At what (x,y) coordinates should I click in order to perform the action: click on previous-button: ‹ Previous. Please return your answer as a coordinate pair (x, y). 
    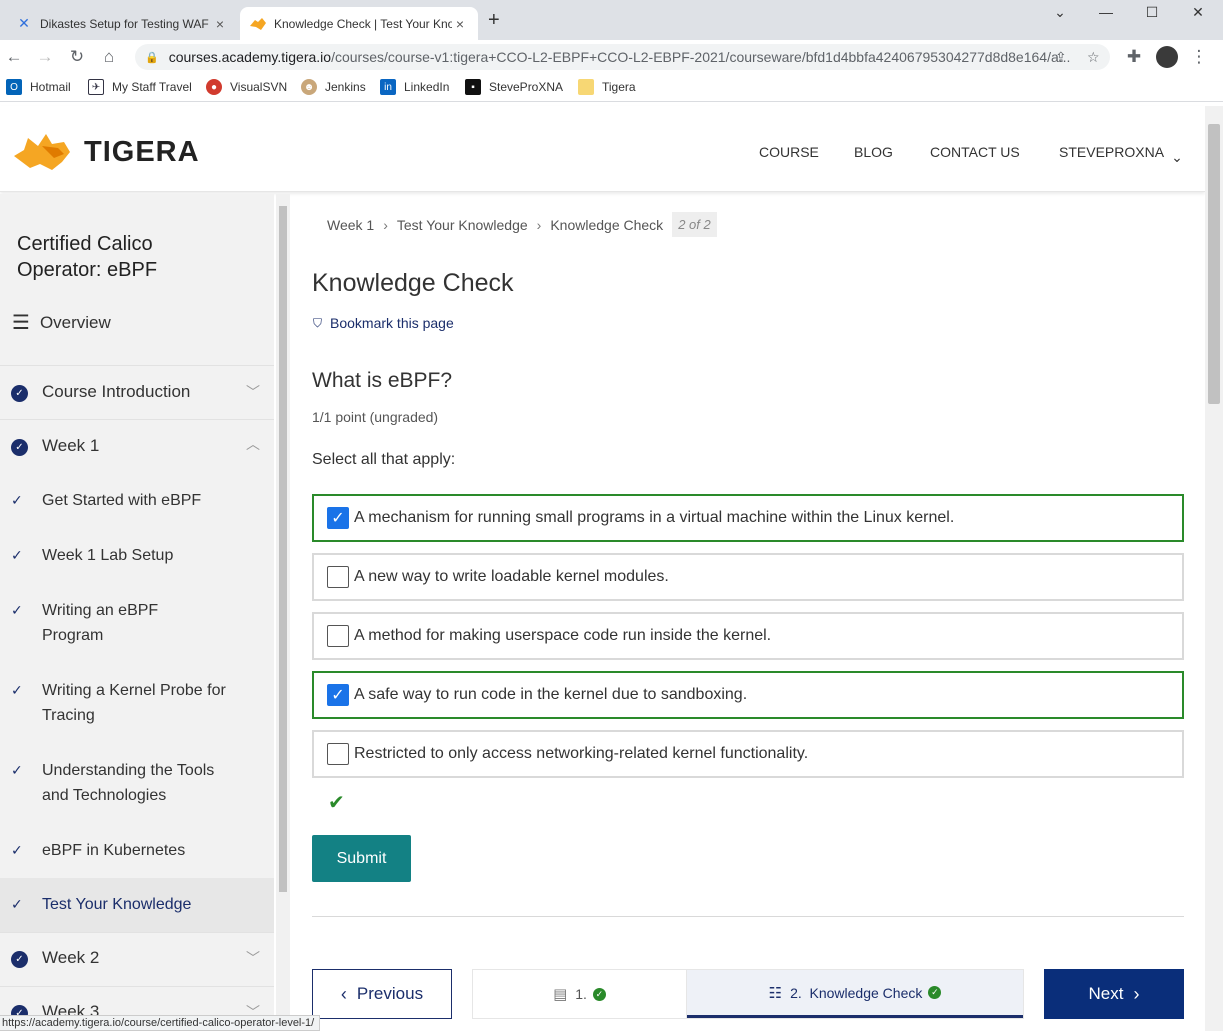
    Looking at the image, I should click on (382, 994).